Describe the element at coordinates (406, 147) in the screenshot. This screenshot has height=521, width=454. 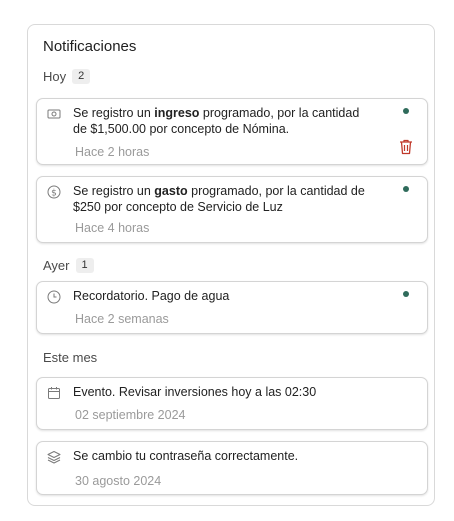
I see `trash-icon` at that location.